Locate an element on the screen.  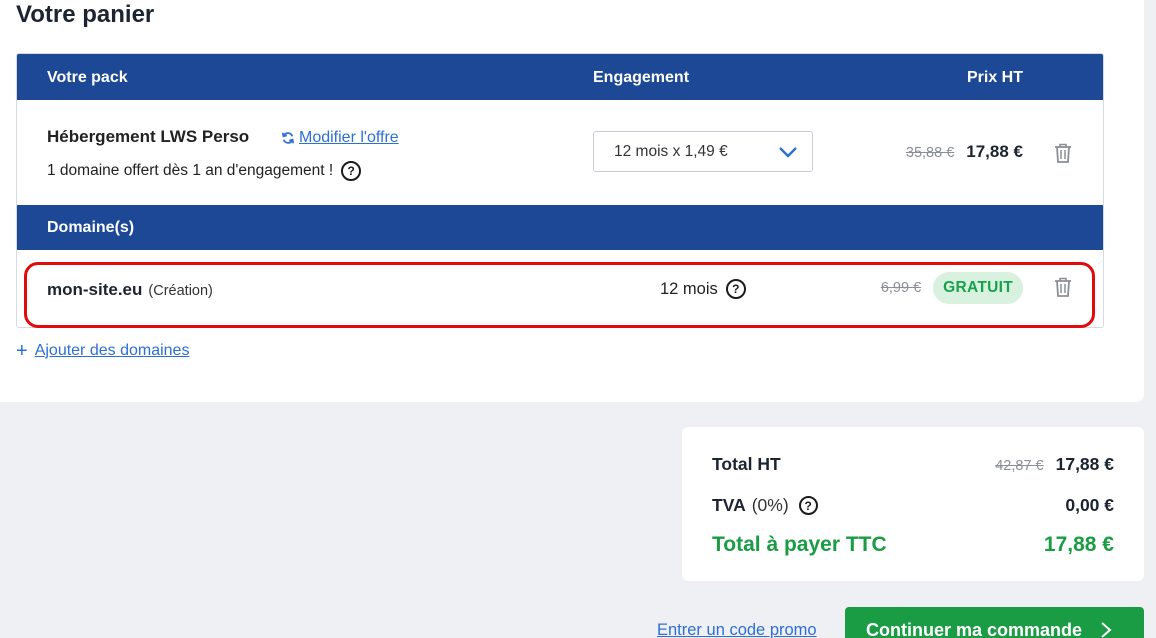
pack-price: 17,88 € is located at coordinates (994, 151).